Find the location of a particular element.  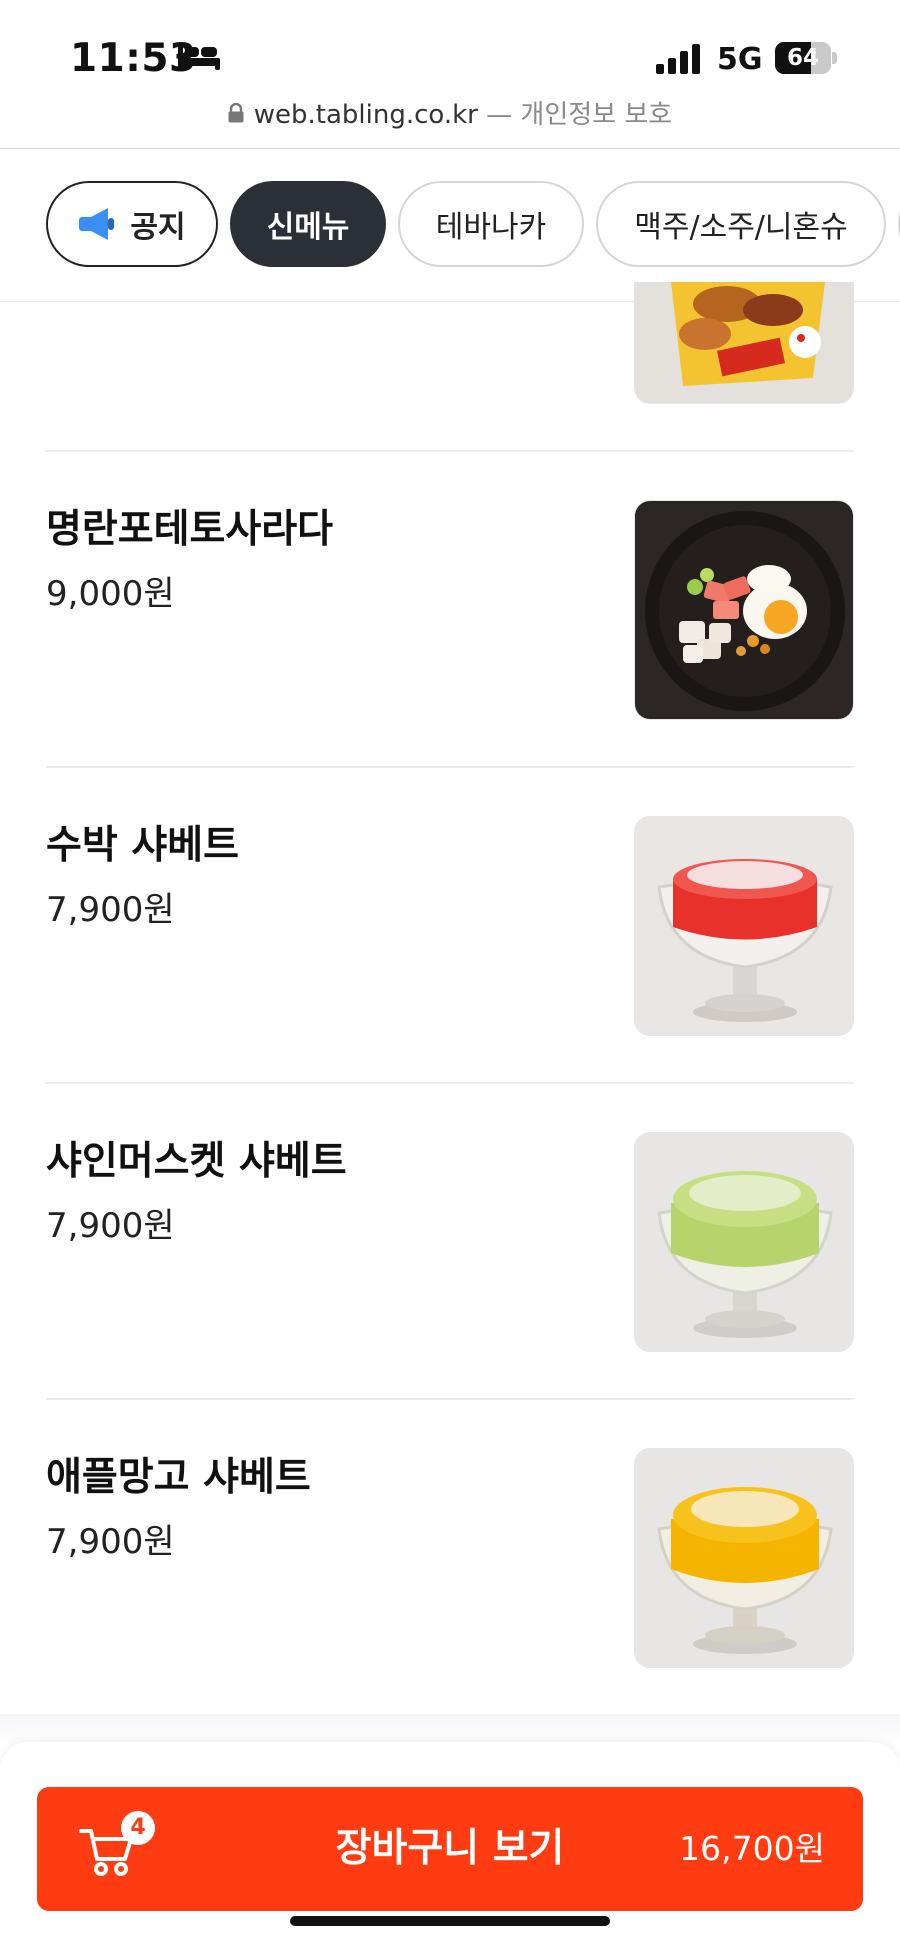

tab-new-menu: 신메뉴 is located at coordinates (308, 224).